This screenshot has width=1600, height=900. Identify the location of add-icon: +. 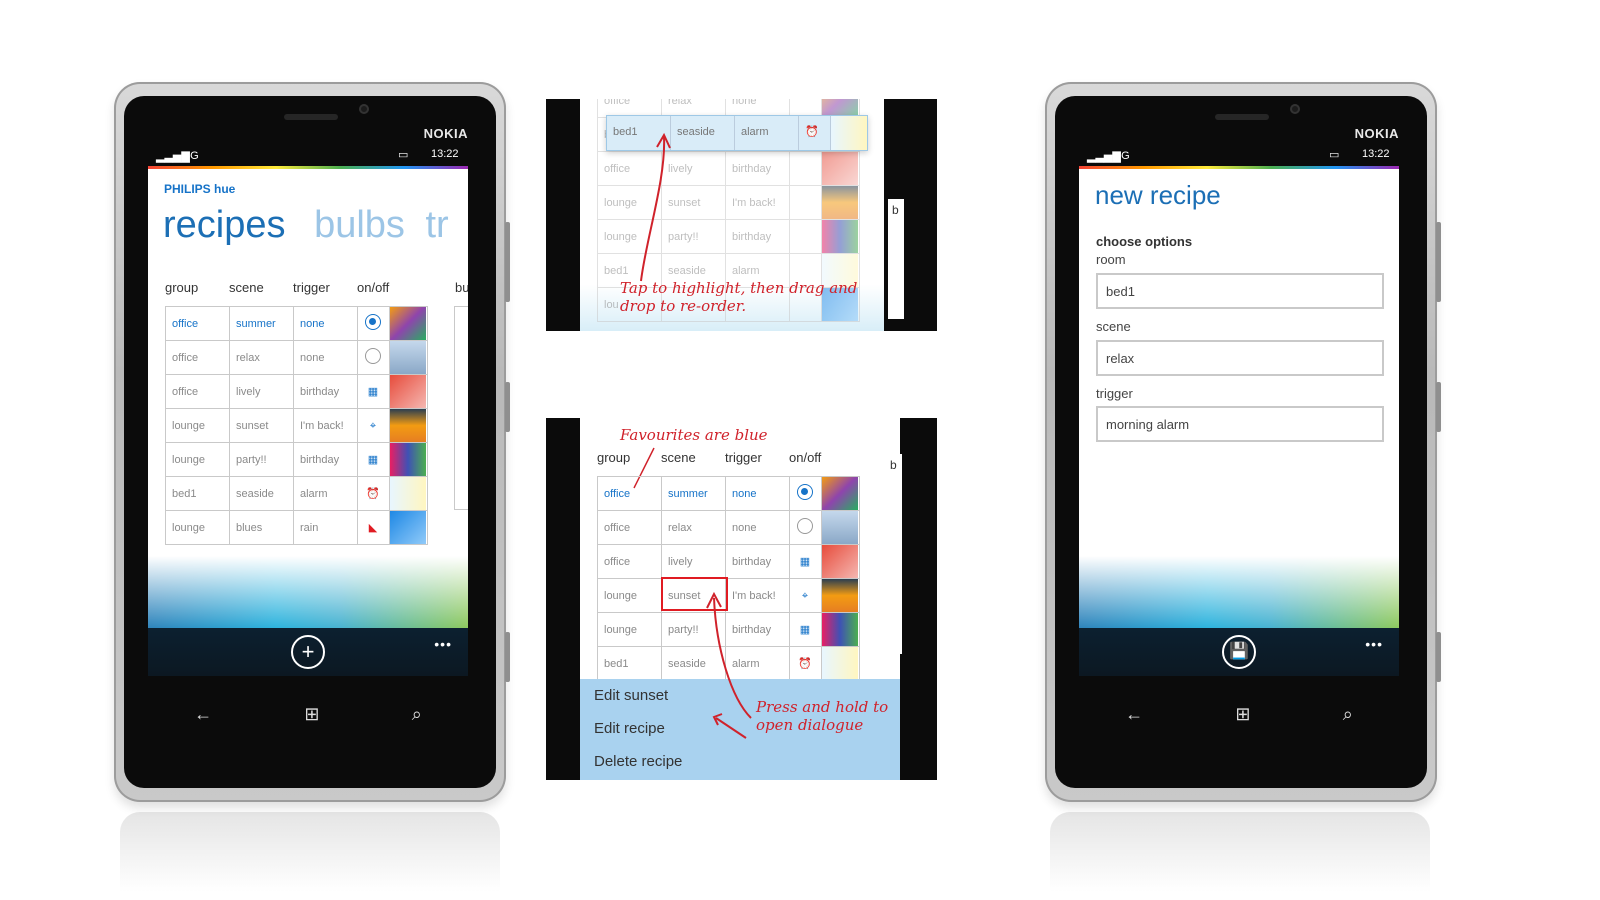
(308, 652).